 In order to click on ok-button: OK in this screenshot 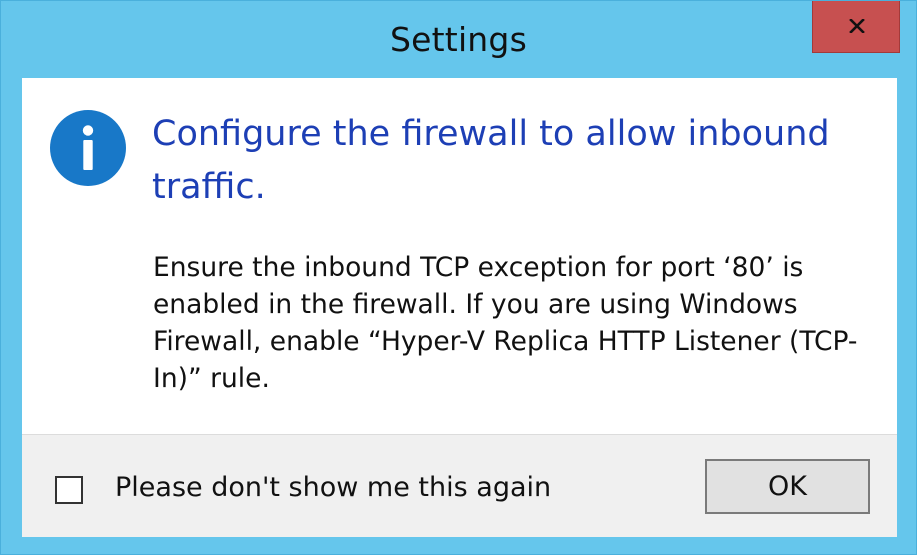, I will do `click(787, 486)`.